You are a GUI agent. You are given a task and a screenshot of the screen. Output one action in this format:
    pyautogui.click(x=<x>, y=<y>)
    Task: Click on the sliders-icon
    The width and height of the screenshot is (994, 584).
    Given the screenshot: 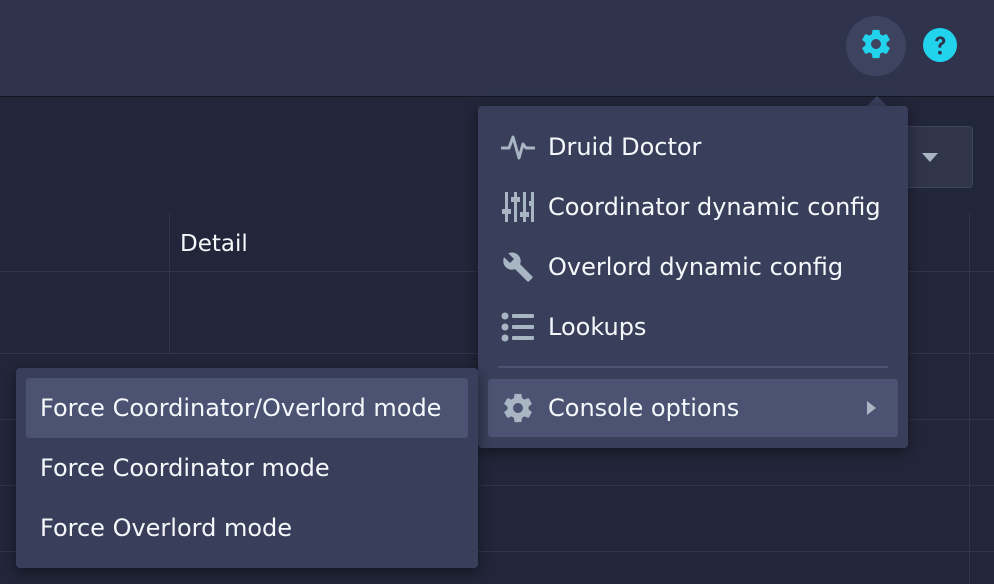 What is the action you would take?
    pyautogui.click(x=518, y=207)
    